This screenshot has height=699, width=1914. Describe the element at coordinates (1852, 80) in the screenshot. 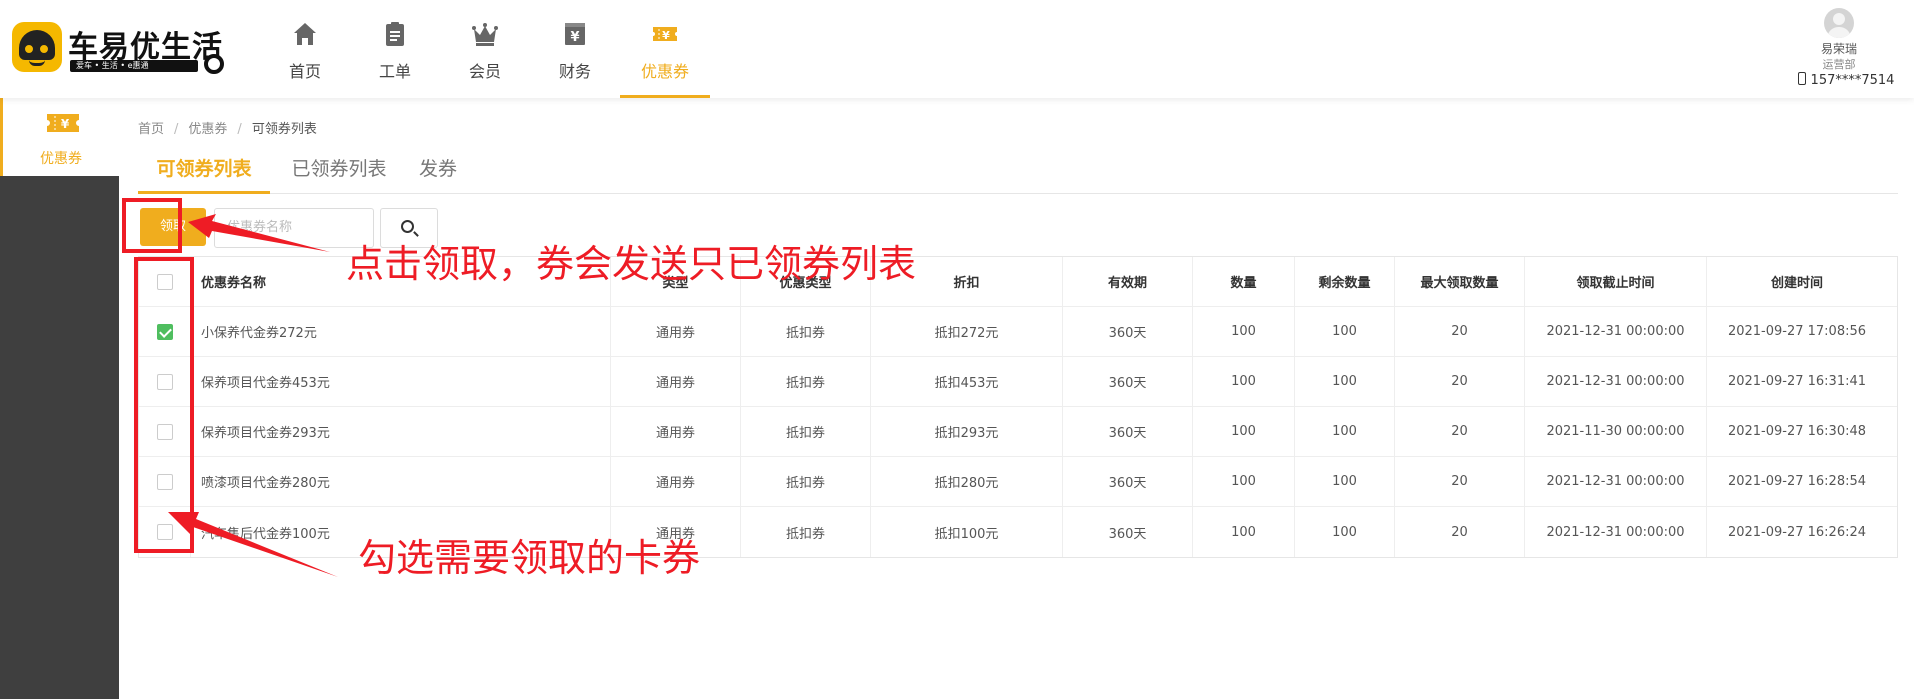

I see `user-phone-number: 157****7514` at that location.